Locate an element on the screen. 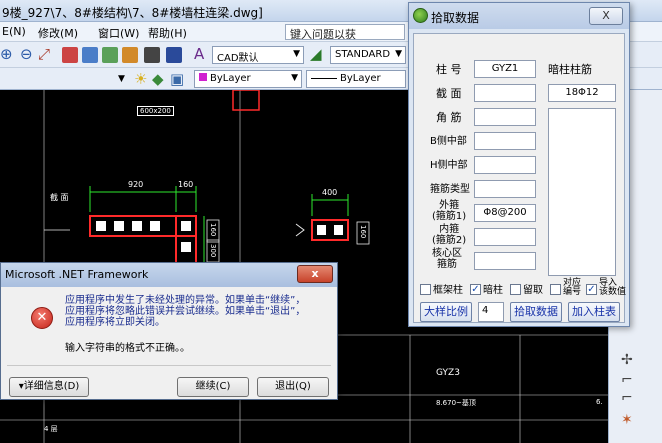 The width and height of the screenshot is (662, 443). outer-stirrup-label: 外箍 (箍筋1) is located at coordinates (449, 211).